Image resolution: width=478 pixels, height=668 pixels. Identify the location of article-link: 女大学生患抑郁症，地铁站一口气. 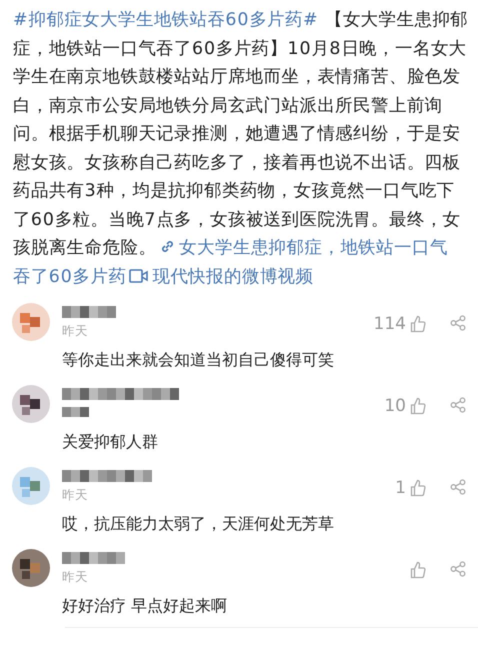
(302, 248).